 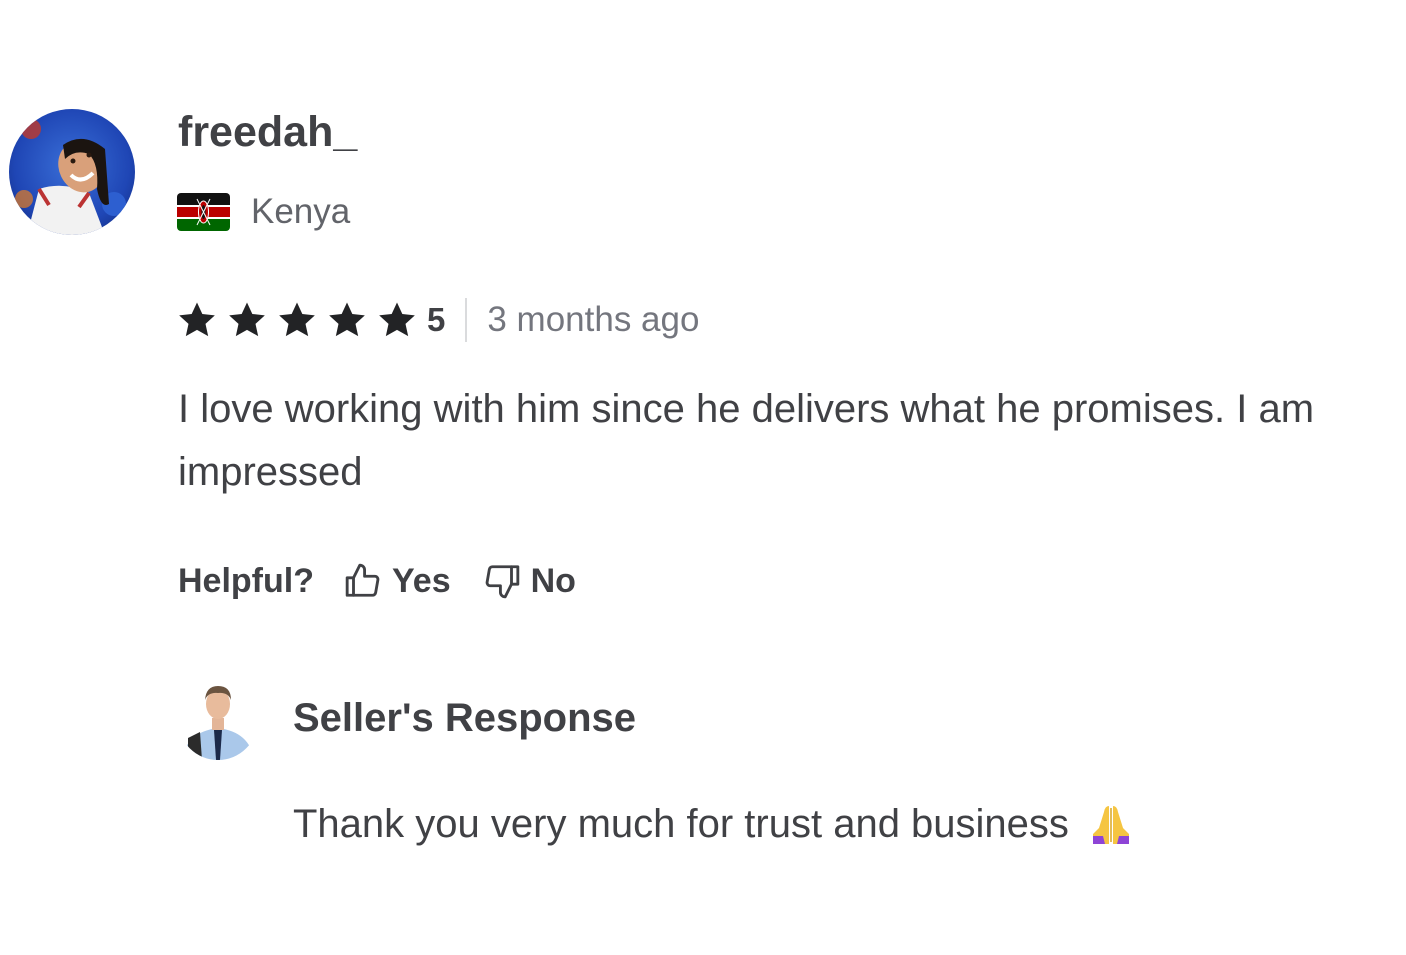 What do you see at coordinates (267, 132) in the screenshot?
I see `reviewer-username: freedah_` at bounding box center [267, 132].